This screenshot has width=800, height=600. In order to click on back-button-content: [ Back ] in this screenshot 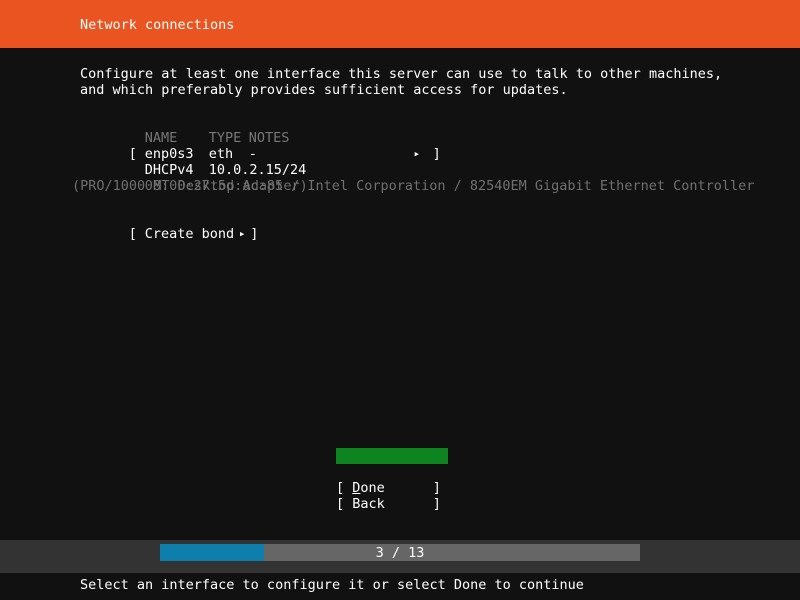, I will do `click(392, 504)`.